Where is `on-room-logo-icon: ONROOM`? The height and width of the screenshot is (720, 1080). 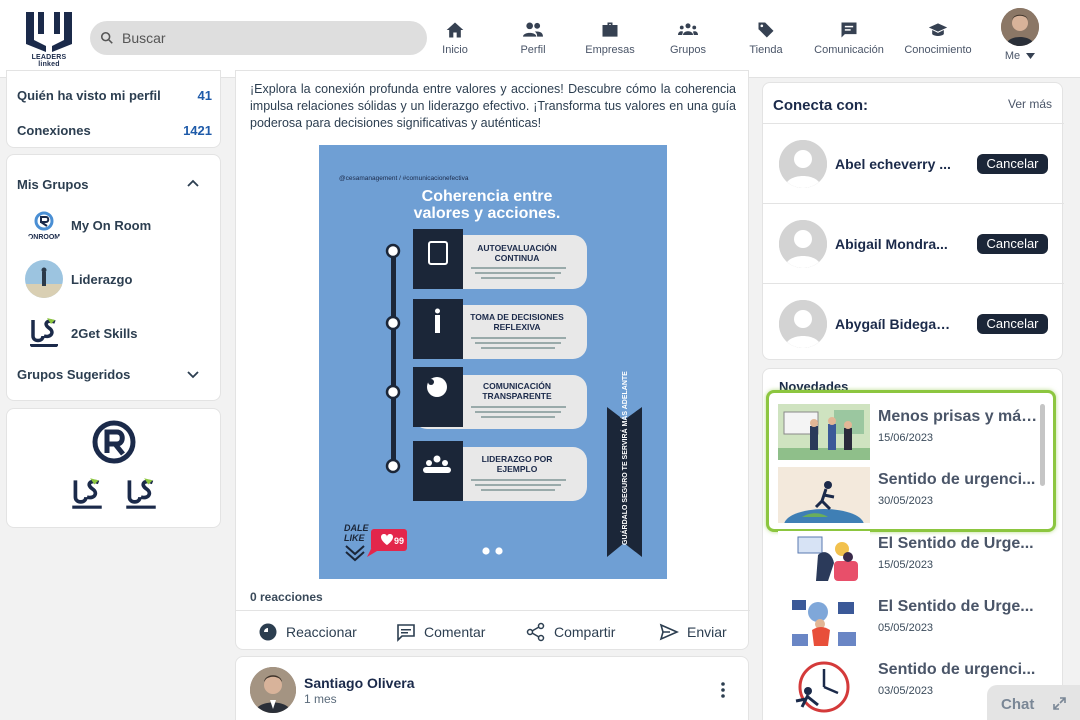
on-room-logo-icon: ONROOM is located at coordinates (44, 225).